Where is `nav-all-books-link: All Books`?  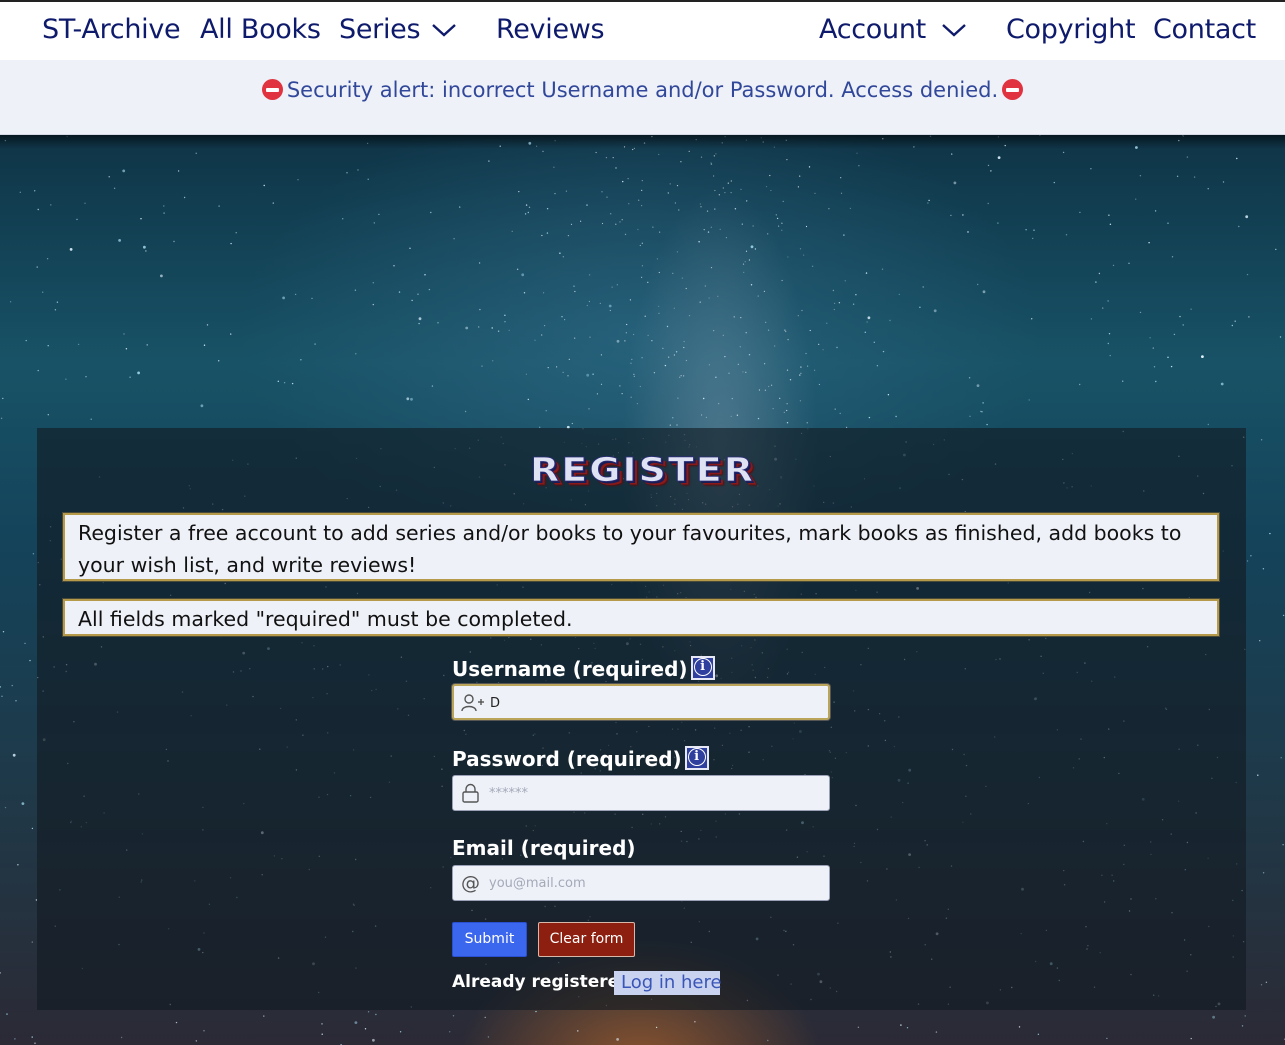
nav-all-books-link: All Books is located at coordinates (260, 29).